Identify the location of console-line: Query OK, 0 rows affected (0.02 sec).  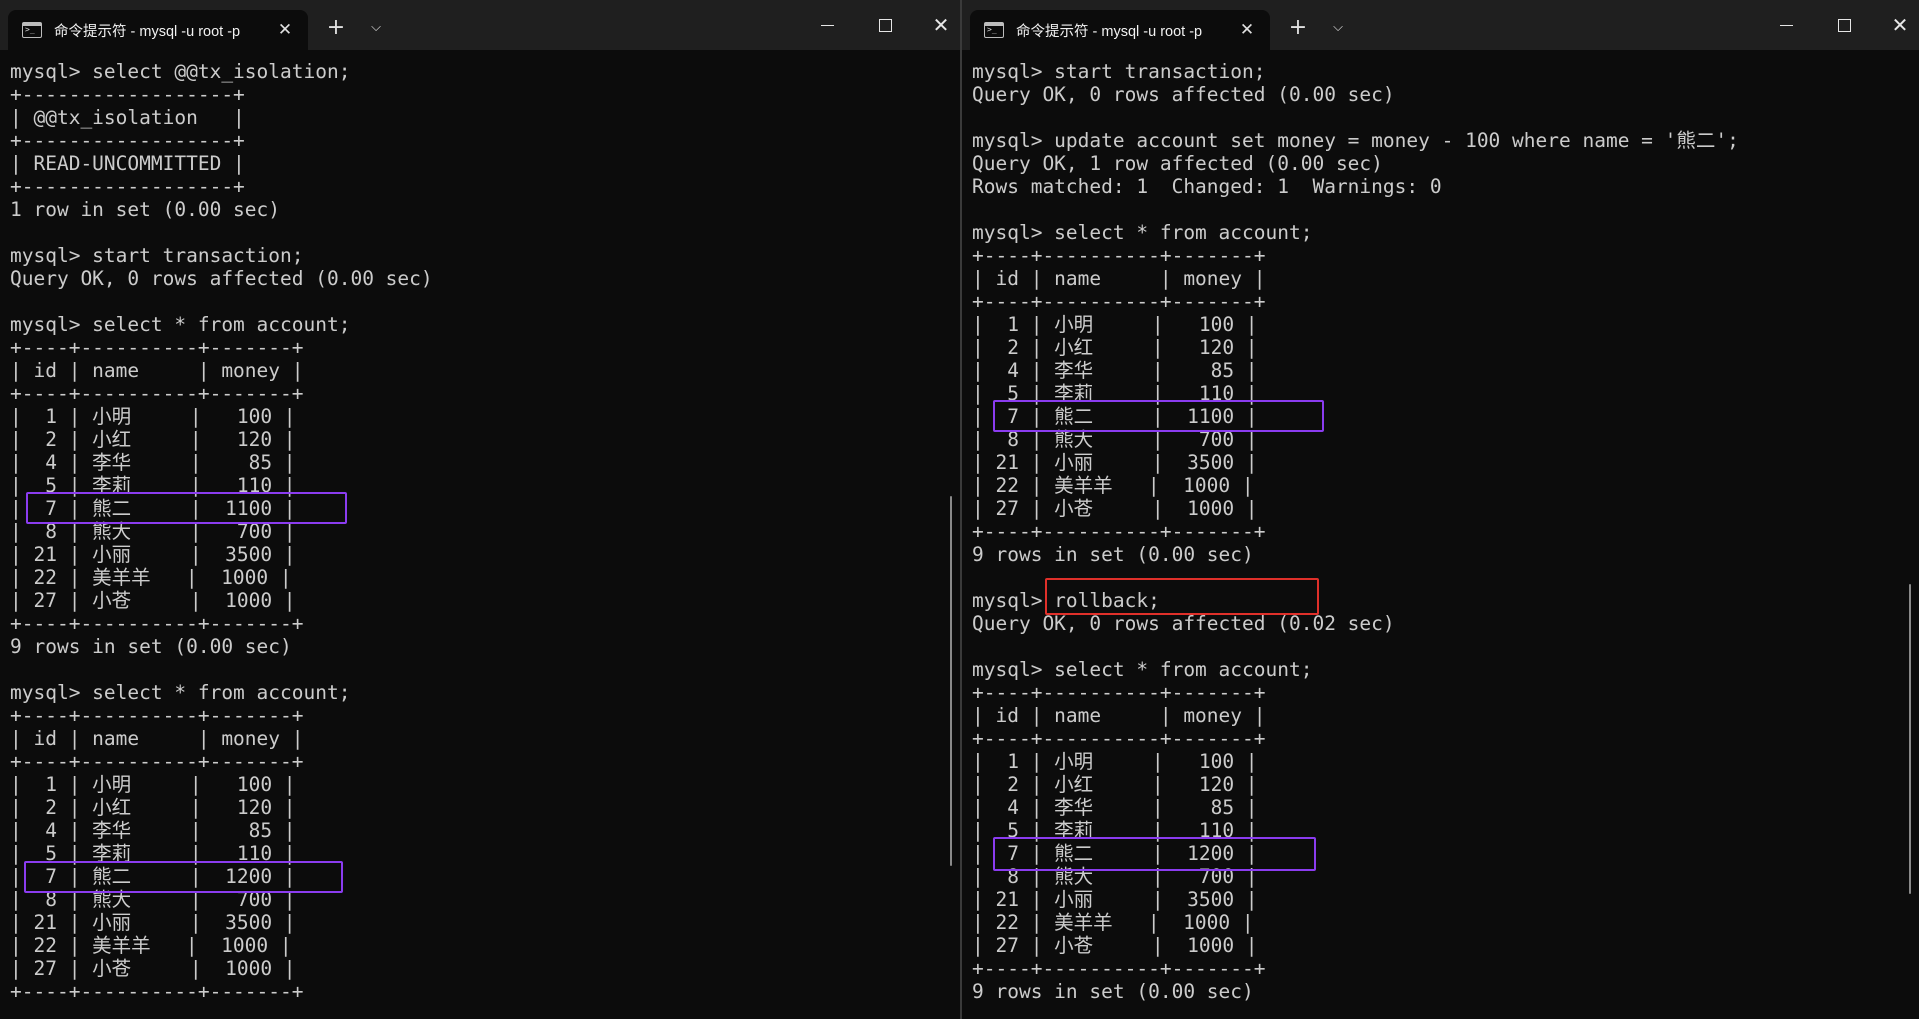
(1183, 623).